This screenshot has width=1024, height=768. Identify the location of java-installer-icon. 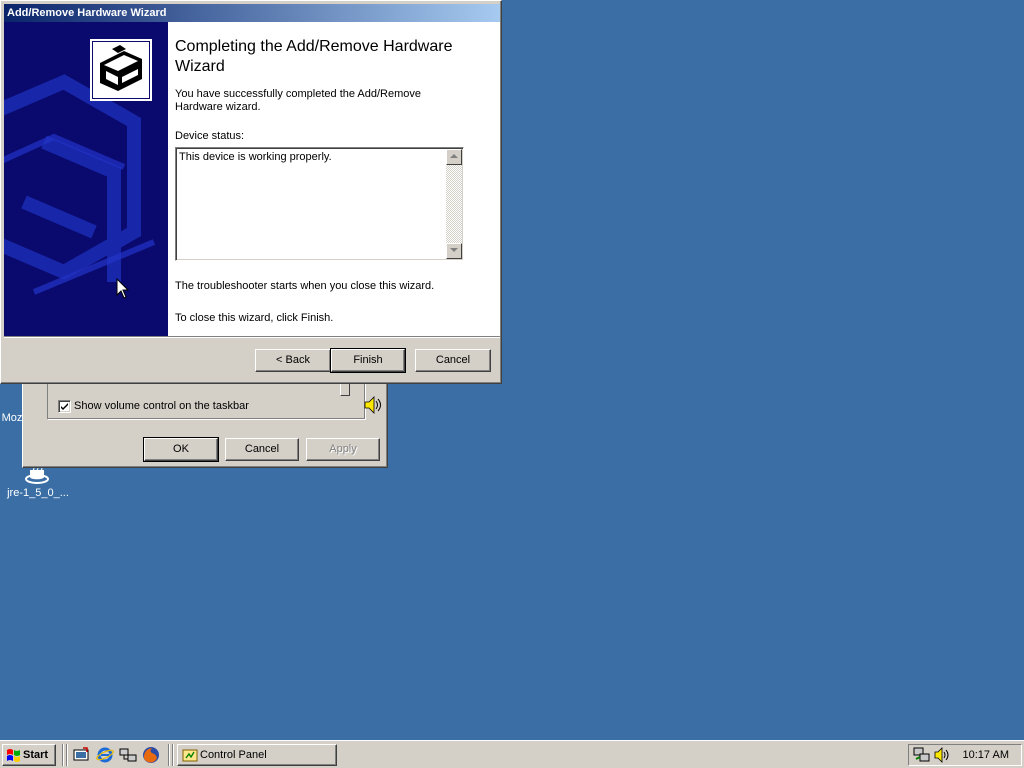
(37, 475).